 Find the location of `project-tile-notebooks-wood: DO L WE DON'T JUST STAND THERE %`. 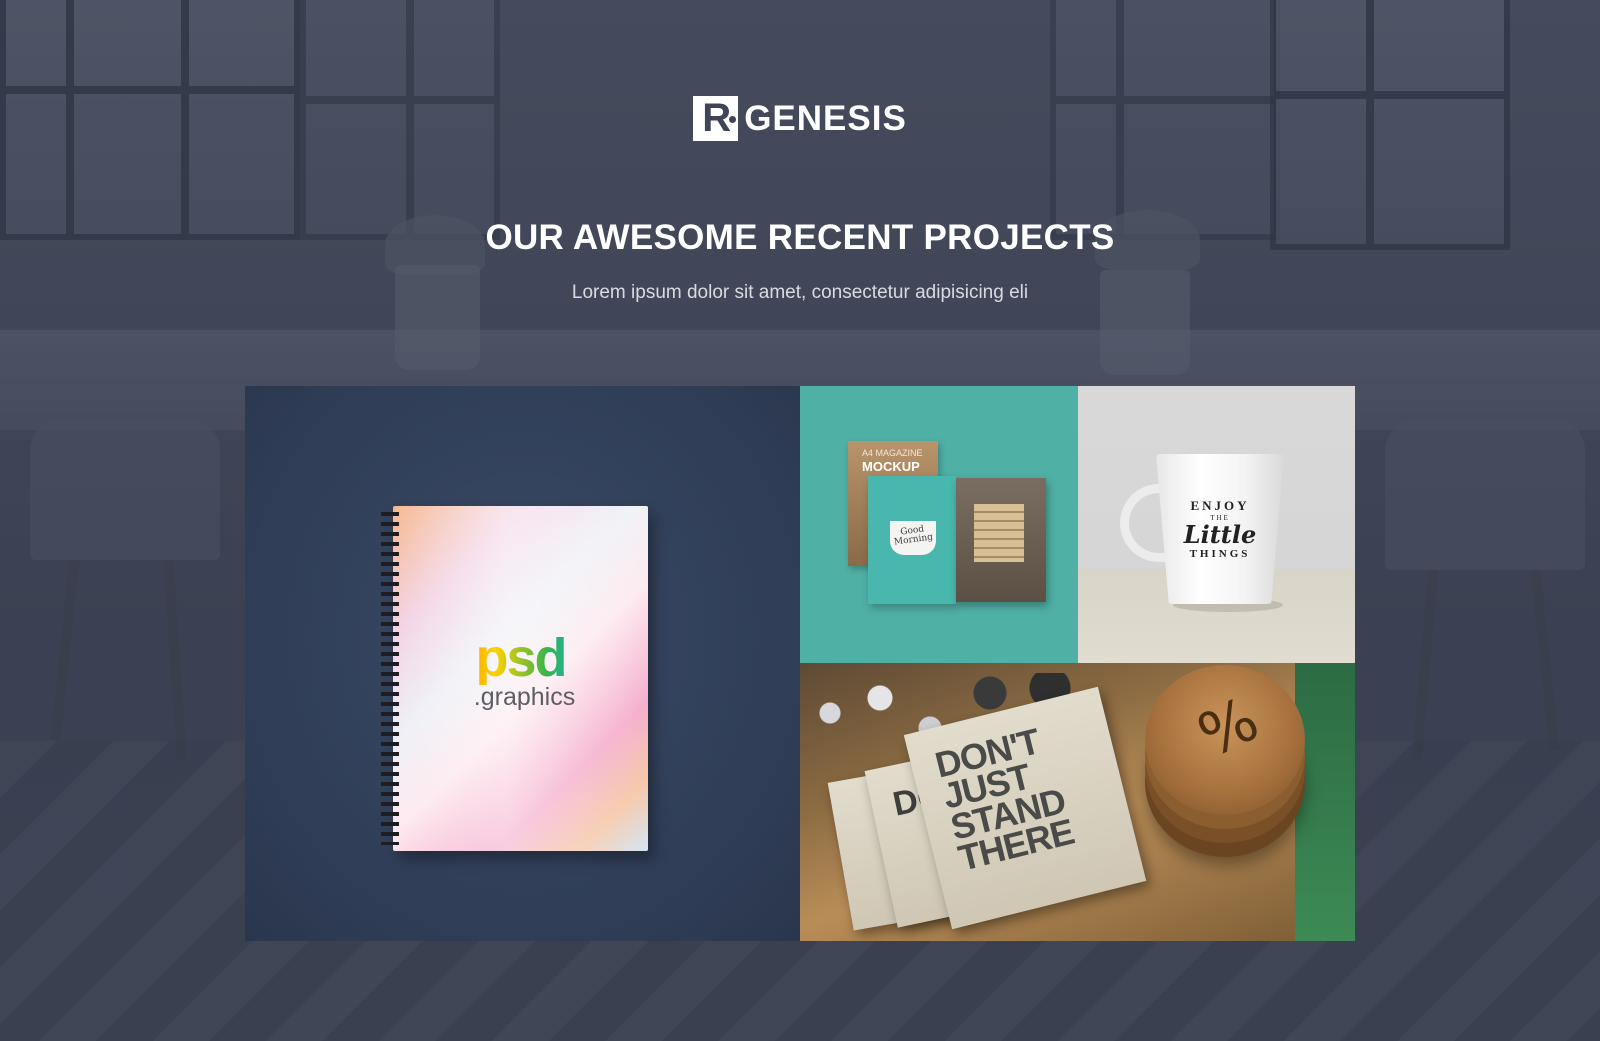

project-tile-notebooks-wood: DO L WE DON'T JUST STAND THERE % is located at coordinates (1077, 802).